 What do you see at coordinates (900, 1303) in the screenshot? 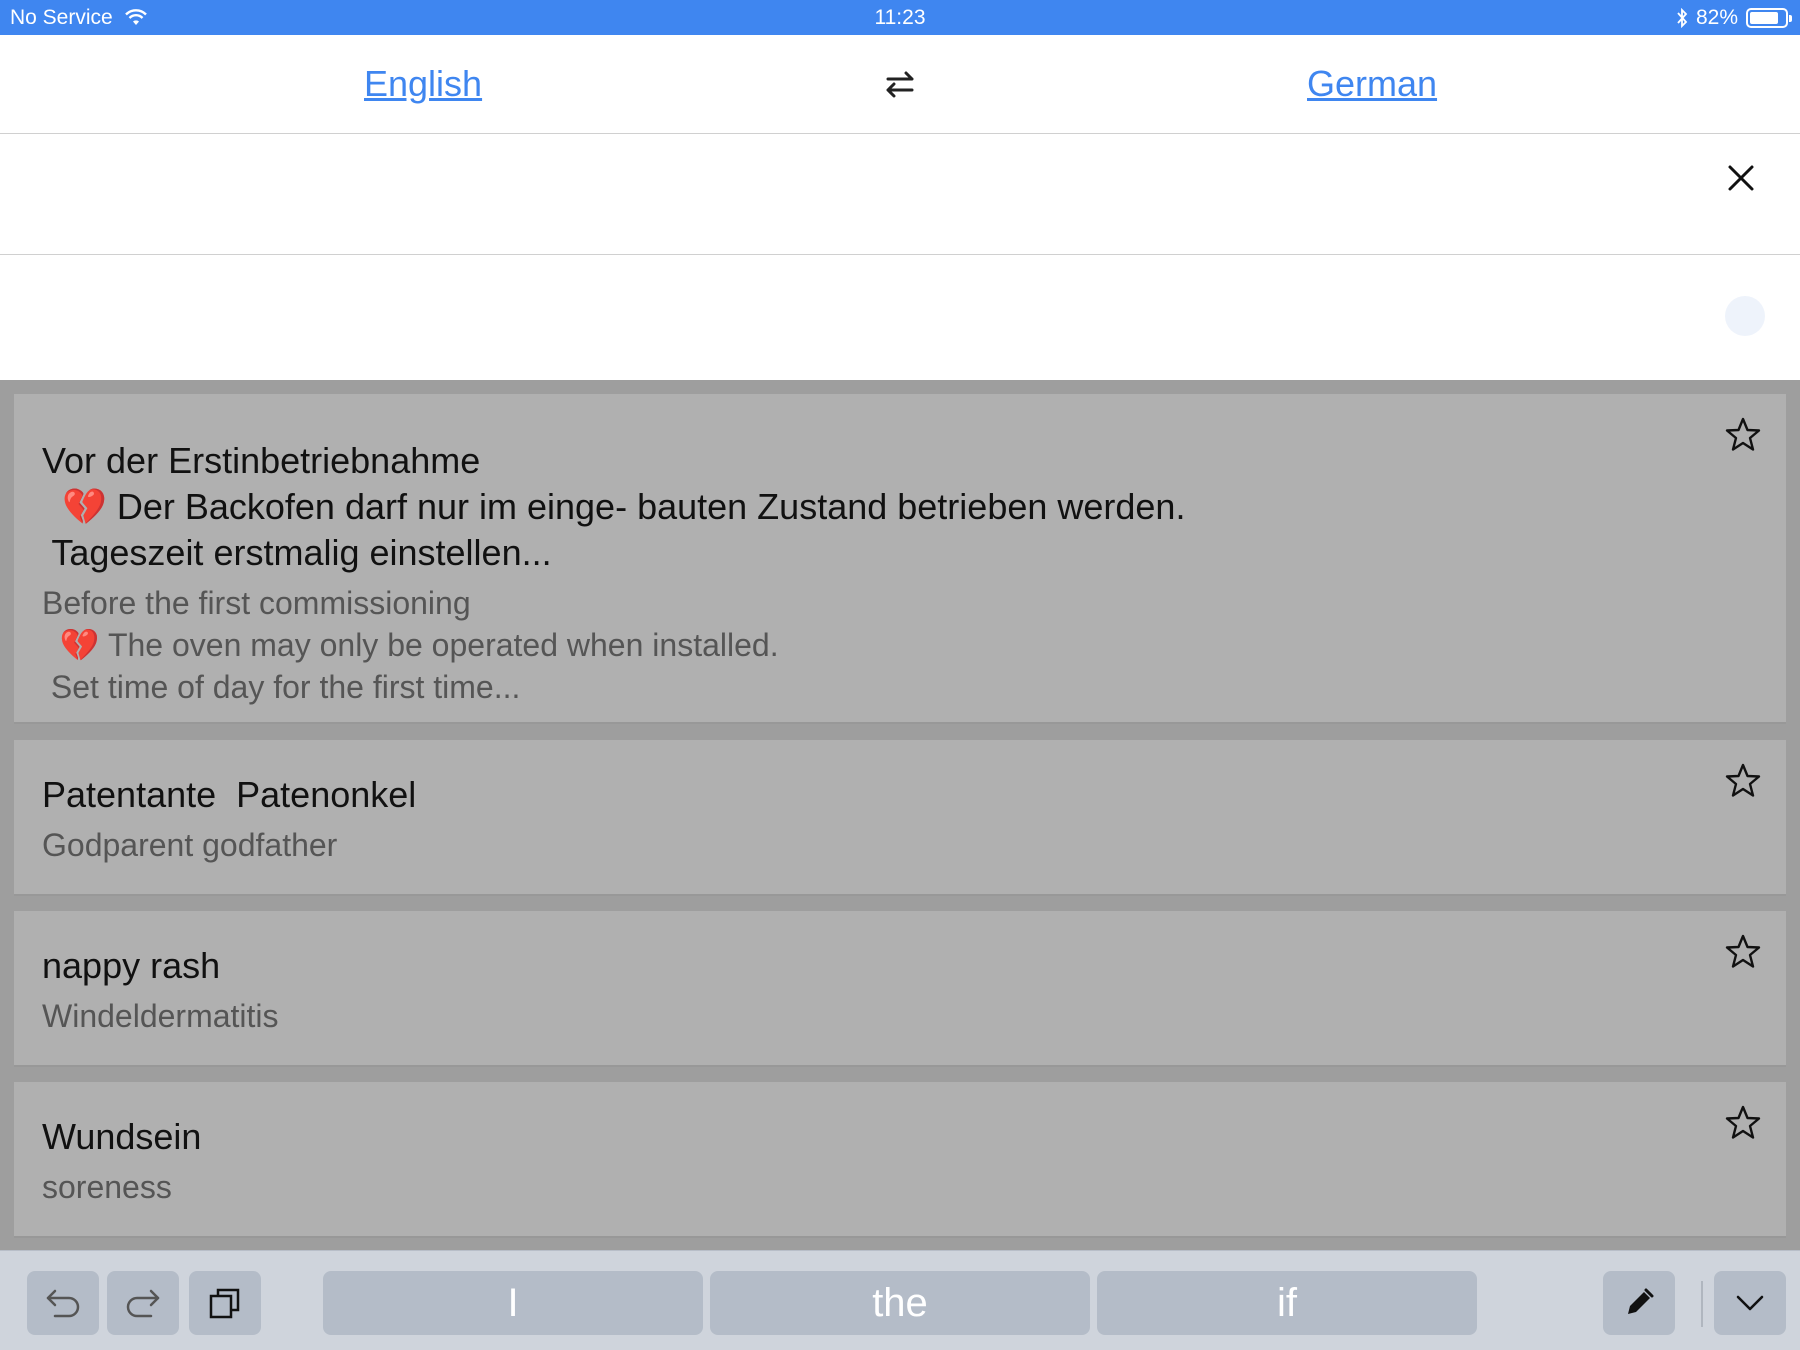
I see `suggestion-2: the` at bounding box center [900, 1303].